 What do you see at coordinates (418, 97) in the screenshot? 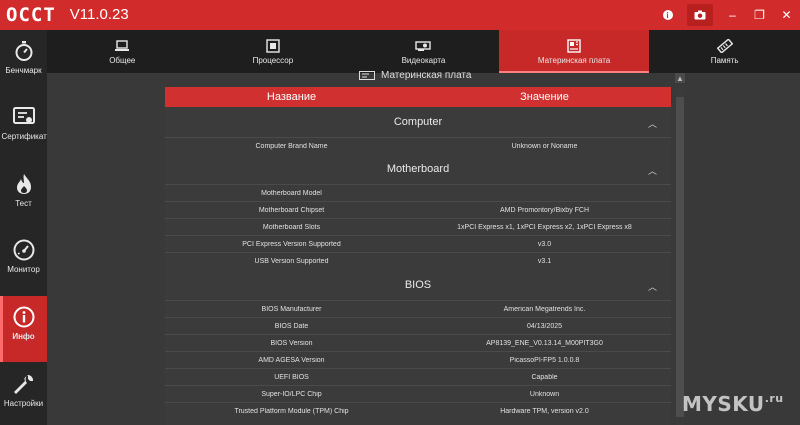
I see `table-header: Название Значение` at bounding box center [418, 97].